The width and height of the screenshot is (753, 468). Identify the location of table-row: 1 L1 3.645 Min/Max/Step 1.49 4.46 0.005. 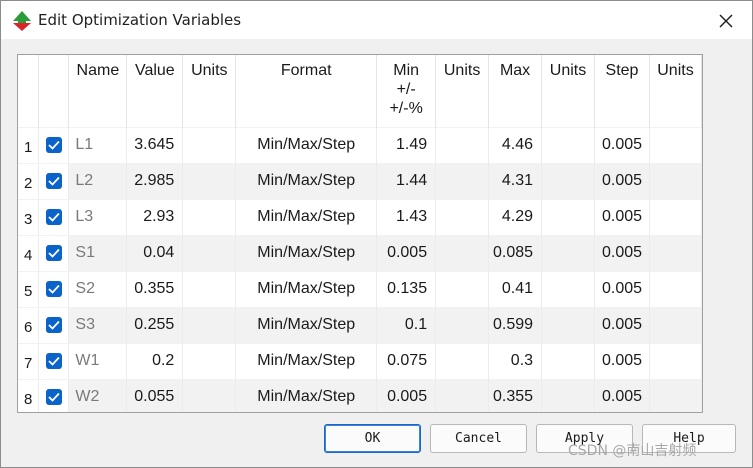
(360, 144).